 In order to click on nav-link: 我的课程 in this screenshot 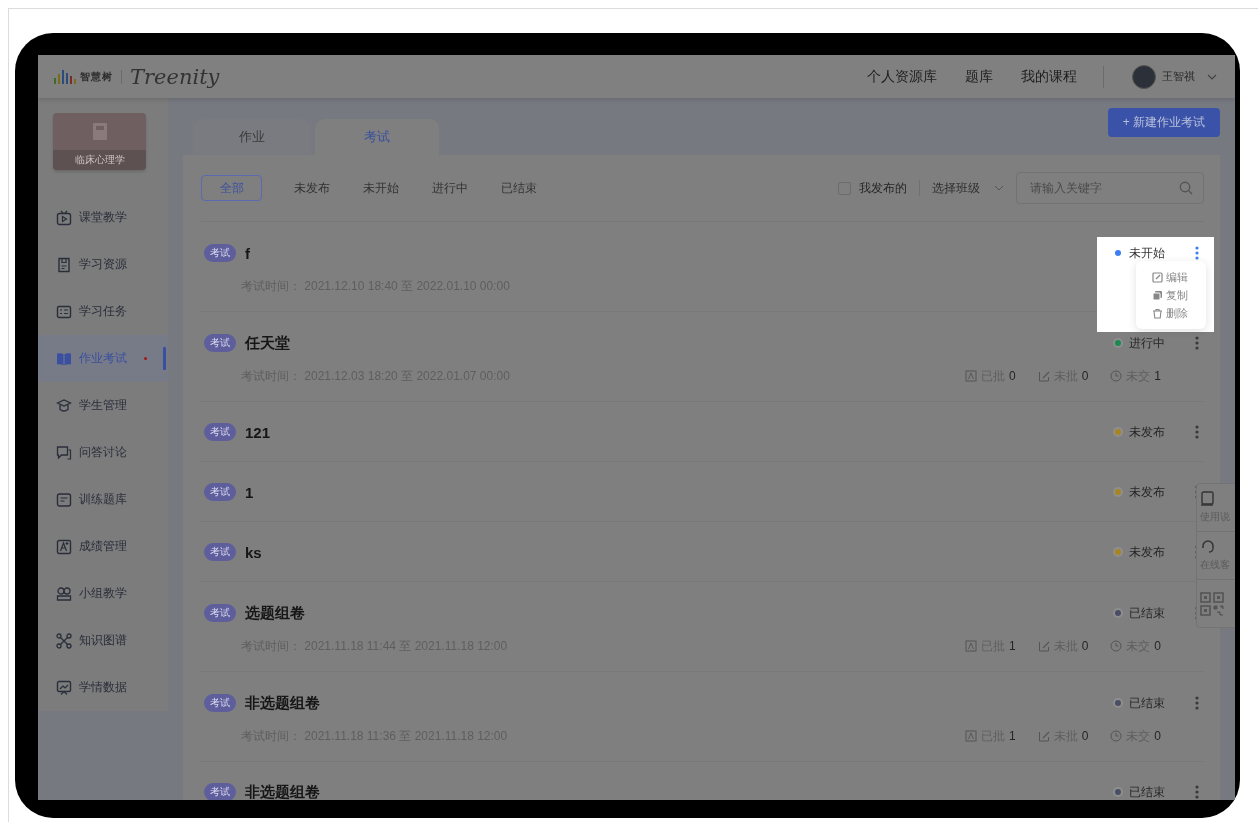, I will do `click(1049, 76)`.